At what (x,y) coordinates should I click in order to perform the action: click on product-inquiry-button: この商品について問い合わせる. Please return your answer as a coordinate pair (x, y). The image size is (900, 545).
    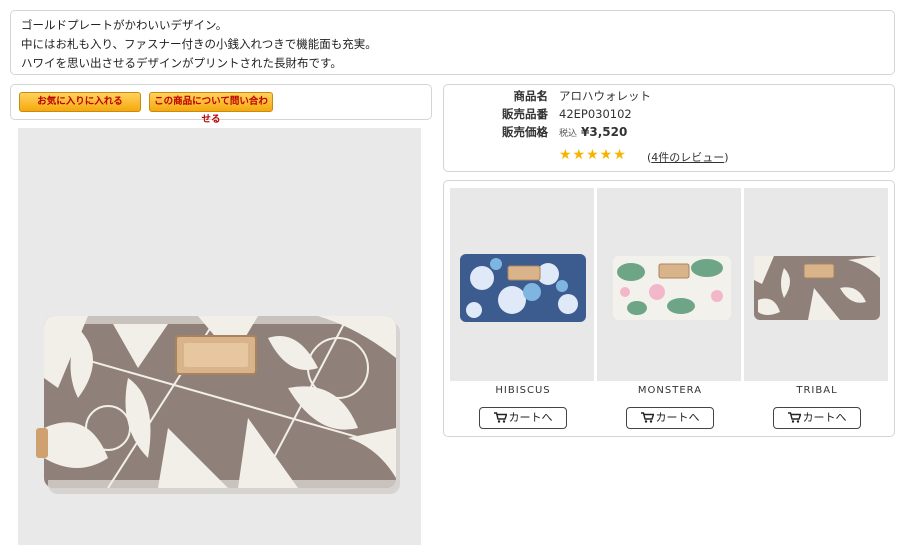
    Looking at the image, I should click on (211, 108).